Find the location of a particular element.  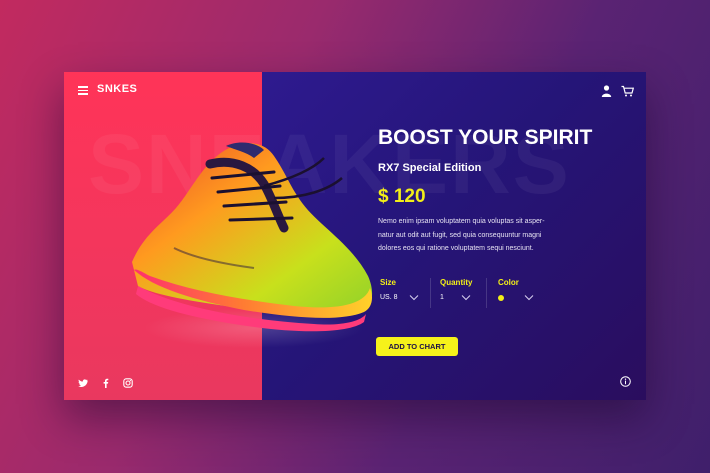

product-edition: RX7 Special Edition is located at coordinates (430, 168).